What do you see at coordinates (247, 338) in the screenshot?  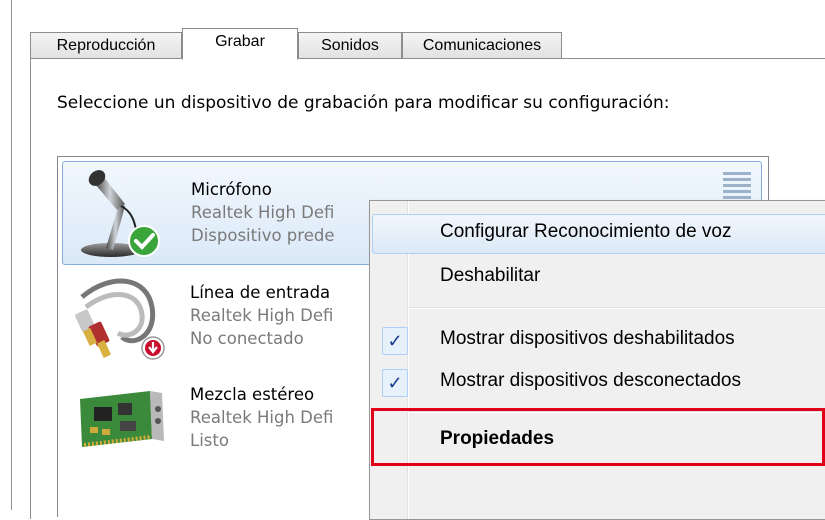 I see `device-status: No conectado` at bounding box center [247, 338].